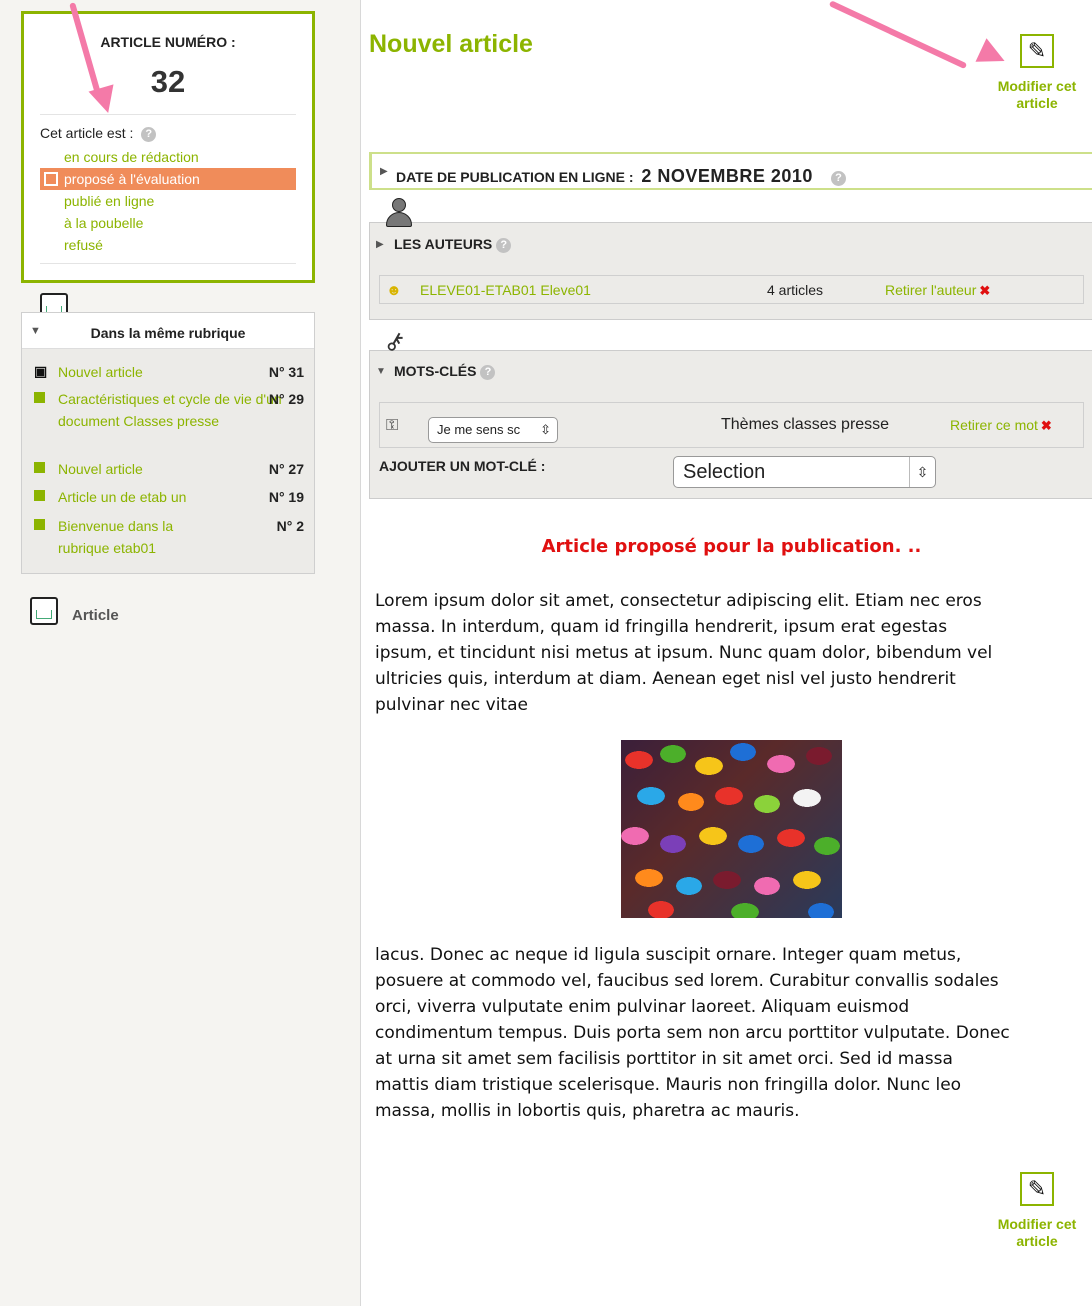 Image resolution: width=1092 pixels, height=1306 pixels. Describe the element at coordinates (443, 244) in the screenshot. I see `authors-title-text: LES AUTEURS` at that location.